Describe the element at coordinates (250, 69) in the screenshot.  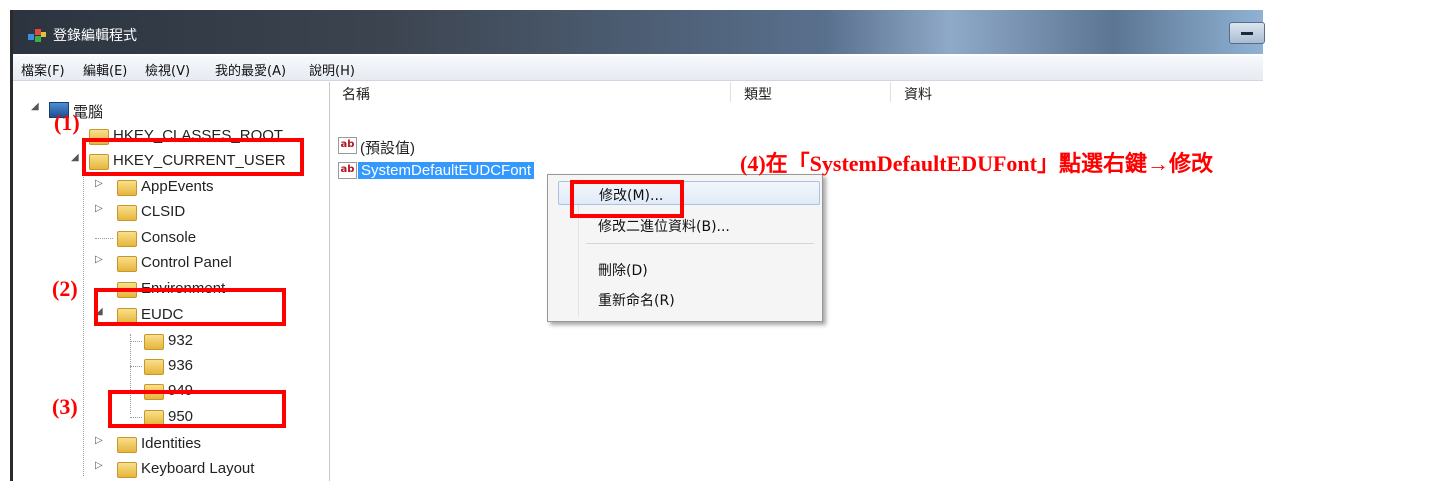
I see `menu-favorites: 我的最愛(A)` at that location.